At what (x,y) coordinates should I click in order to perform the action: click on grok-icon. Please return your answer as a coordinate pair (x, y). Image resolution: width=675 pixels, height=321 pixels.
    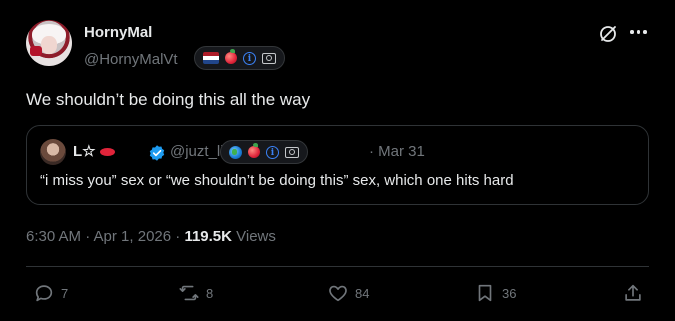
    Looking at the image, I should click on (608, 34).